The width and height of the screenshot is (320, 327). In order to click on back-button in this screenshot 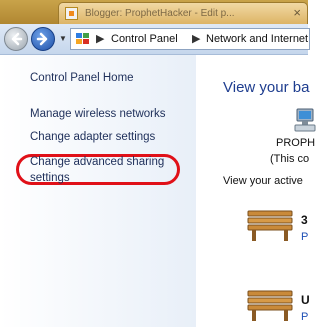, I will do `click(16, 39)`.